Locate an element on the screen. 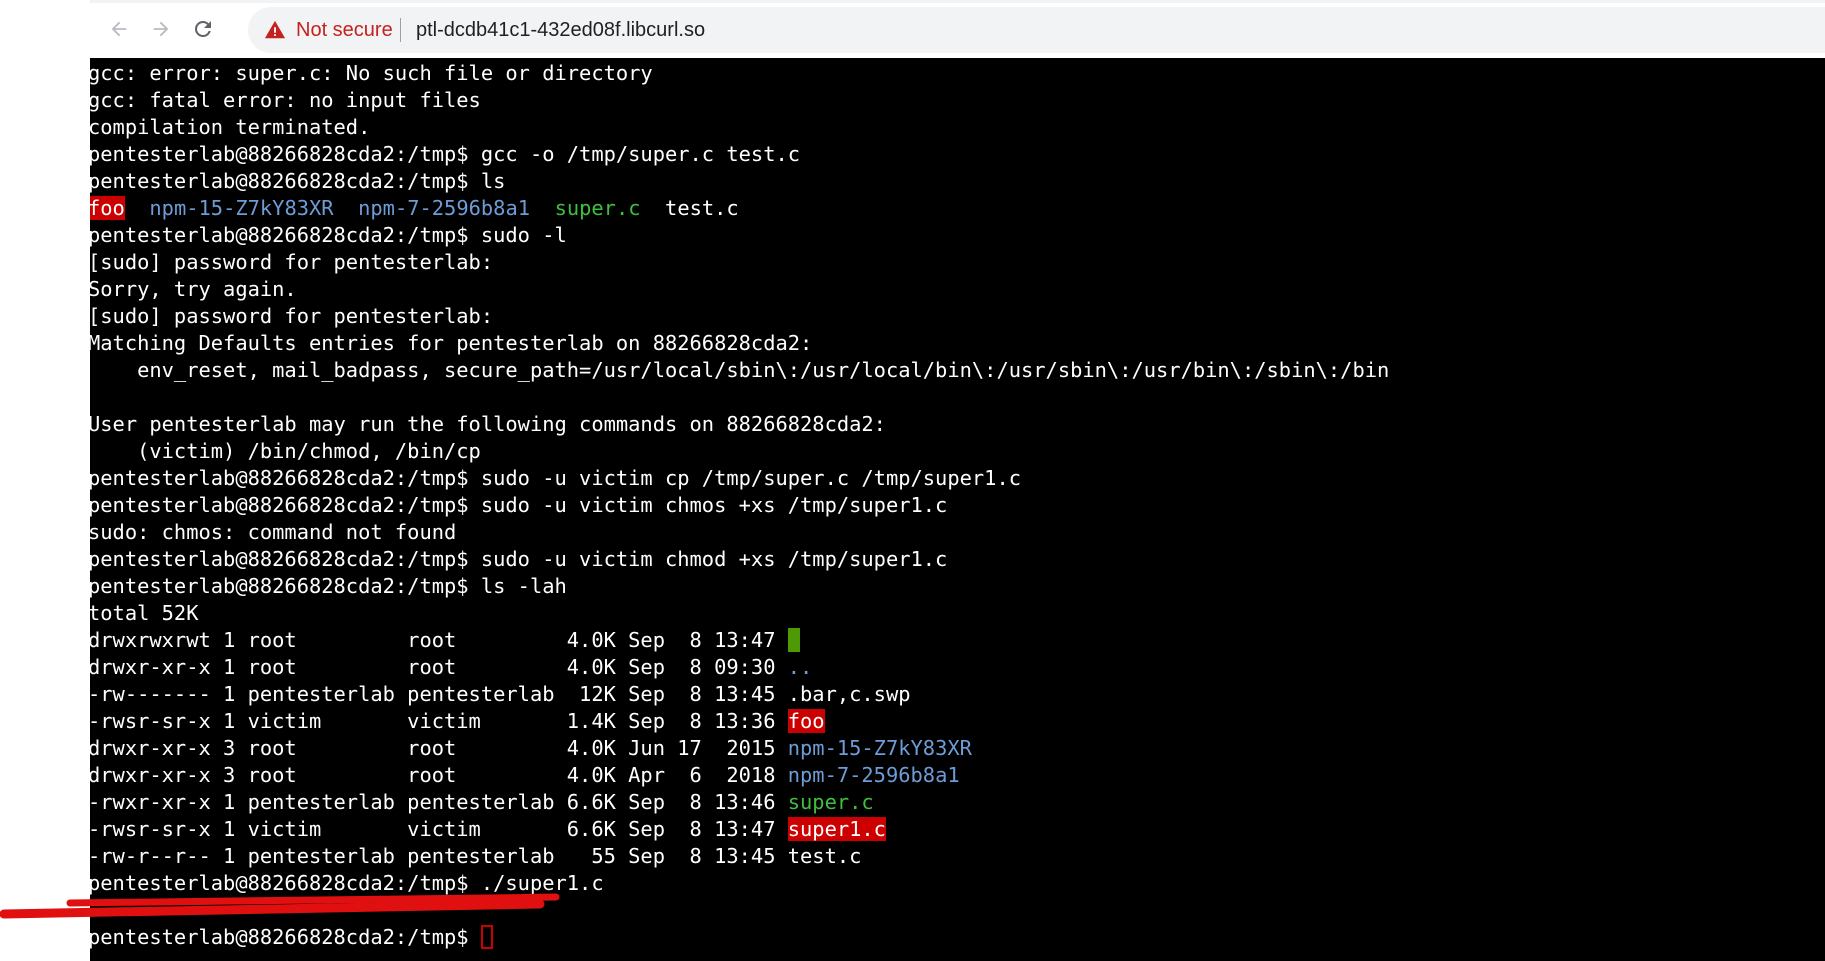 The height and width of the screenshot is (961, 1825). terminal-line: pentesterlab@88266828cda2:/tmp$ ls -lah is located at coordinates (739, 586).